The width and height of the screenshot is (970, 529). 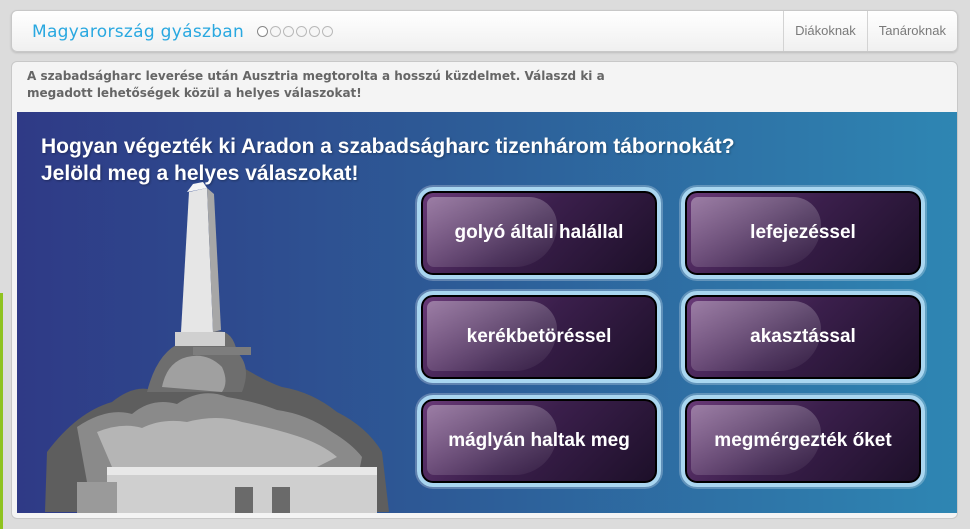 I want to click on answer-label: kerékbetöréssel, so click(x=539, y=336).